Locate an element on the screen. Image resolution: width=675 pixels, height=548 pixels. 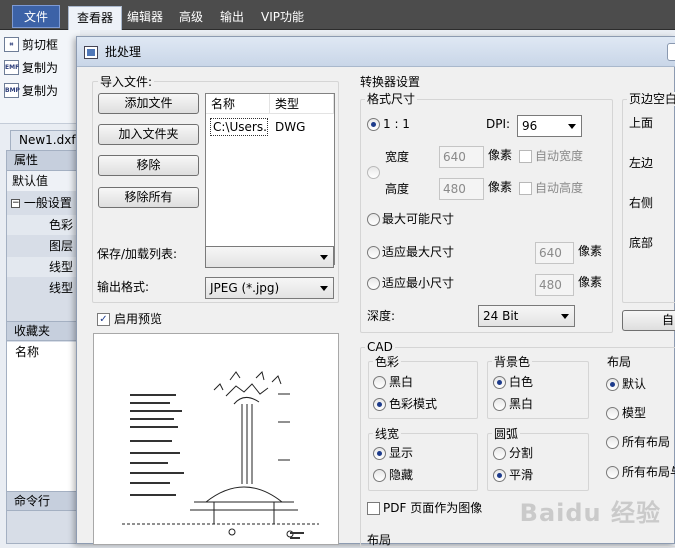
output-format-label: 输出格式: is located at coordinates (123, 287).